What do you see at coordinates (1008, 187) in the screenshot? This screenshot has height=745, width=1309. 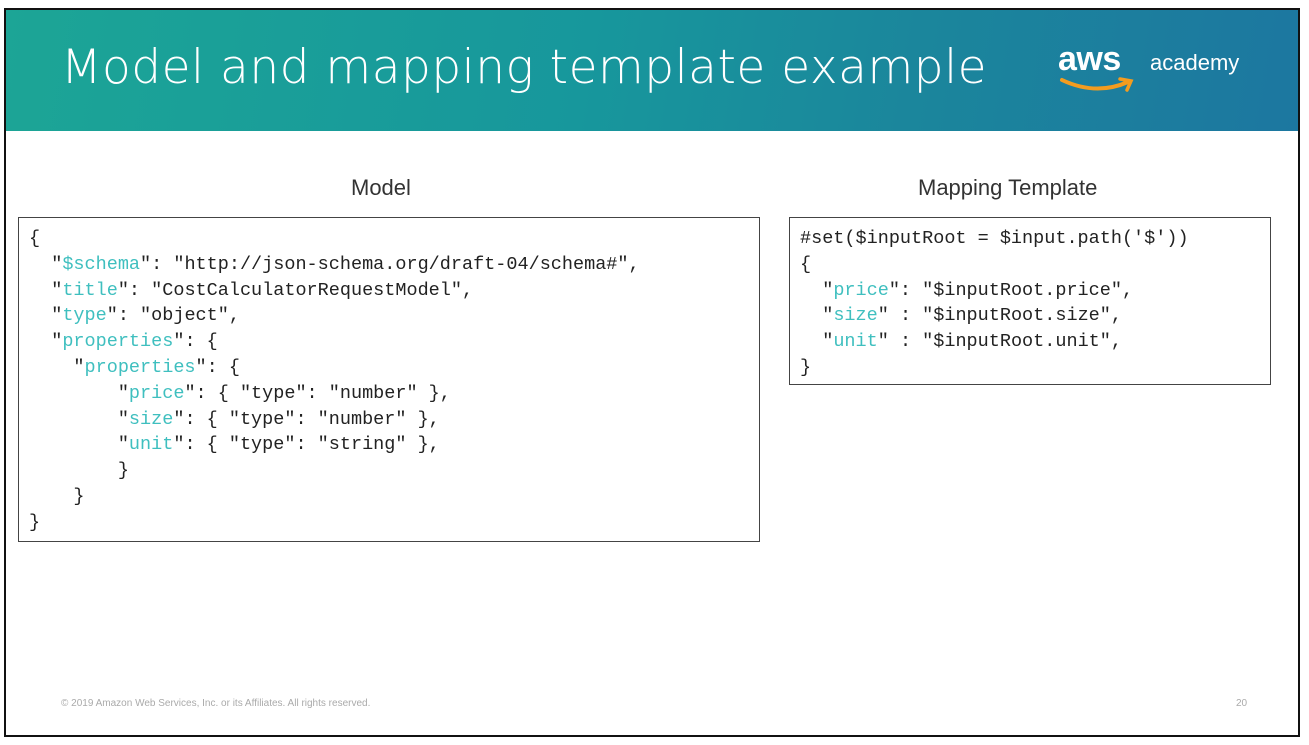 I see `mapping-template-heading: Mapping Template` at bounding box center [1008, 187].